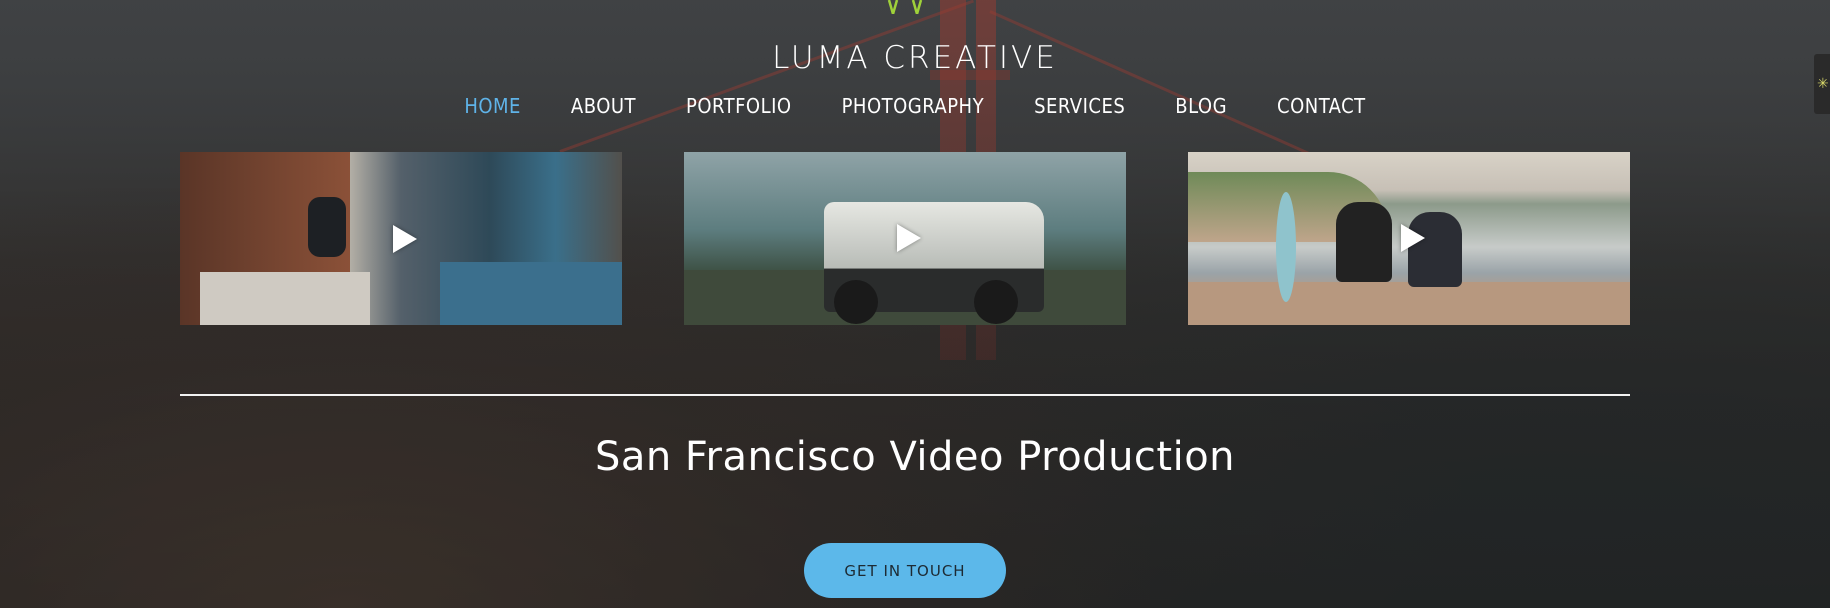 The height and width of the screenshot is (608, 1830). I want to click on nav-item-photography: PHOTOGRAPHY, so click(913, 106).